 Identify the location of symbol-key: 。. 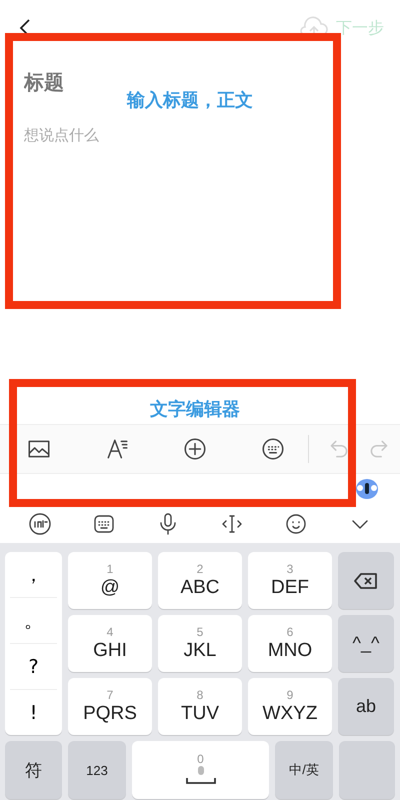
(33, 621).